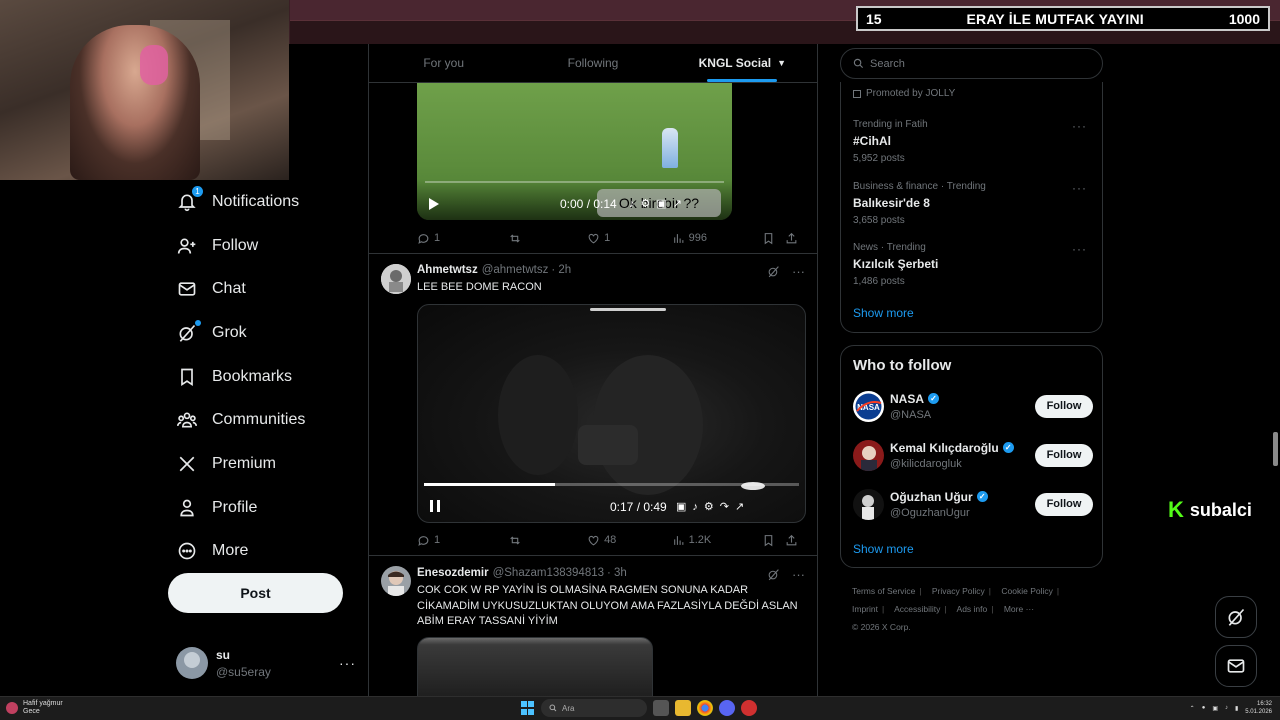  What do you see at coordinates (611, 484) in the screenshot?
I see `video-progress-bar` at bounding box center [611, 484].